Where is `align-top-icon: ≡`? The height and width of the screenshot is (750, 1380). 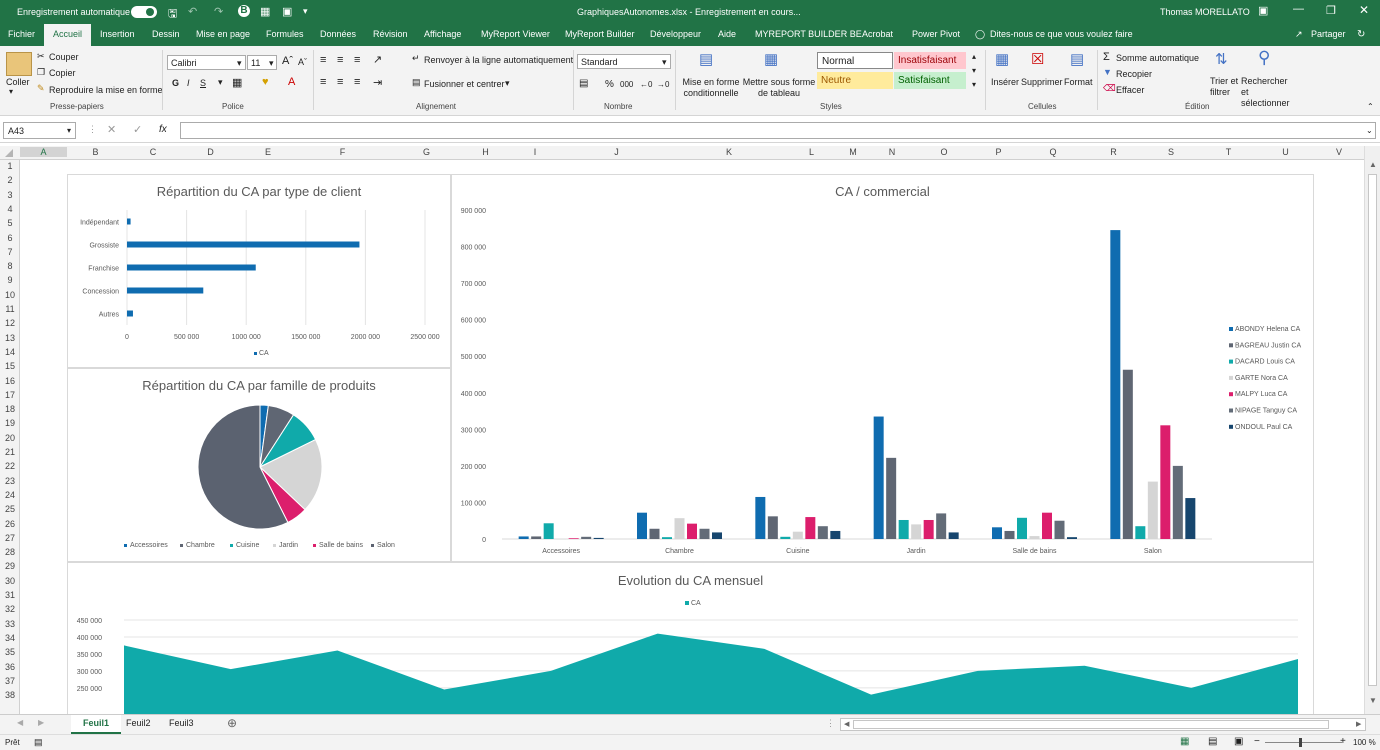 align-top-icon: ≡ is located at coordinates (323, 60).